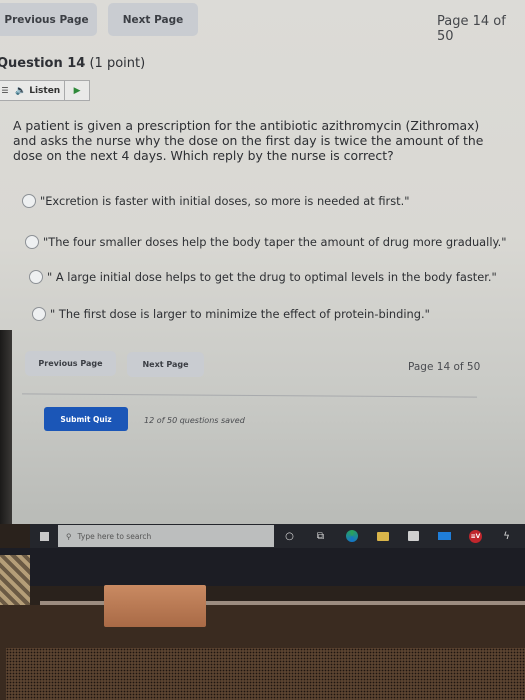 This screenshot has width=525, height=700. I want to click on listen-button: 🔈 Listen, so click(38, 90).